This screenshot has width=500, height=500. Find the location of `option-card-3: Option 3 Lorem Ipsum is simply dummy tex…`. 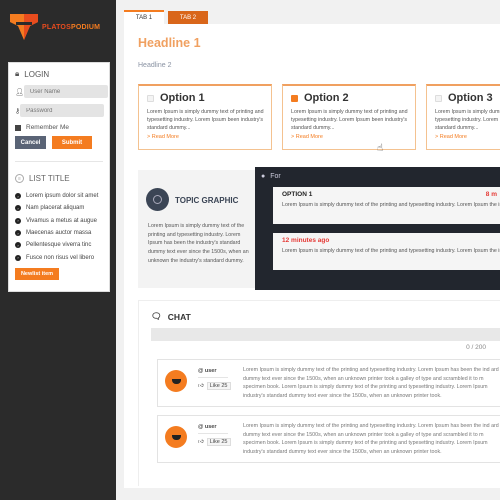

option-card-3: Option 3 Lorem Ipsum is simply dummy tex… is located at coordinates (463, 117).